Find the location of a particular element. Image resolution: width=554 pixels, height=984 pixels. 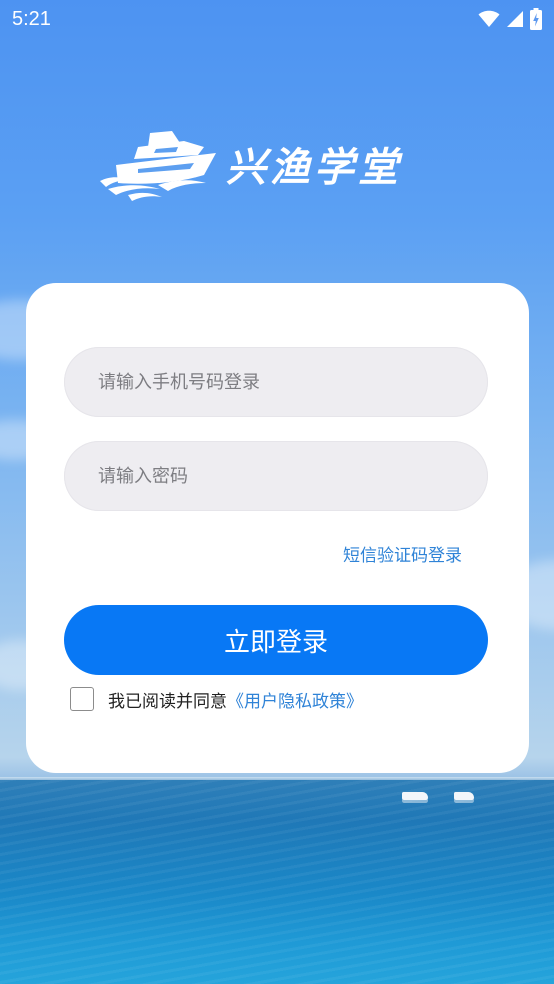

yacht-icon is located at coordinates (158, 166).